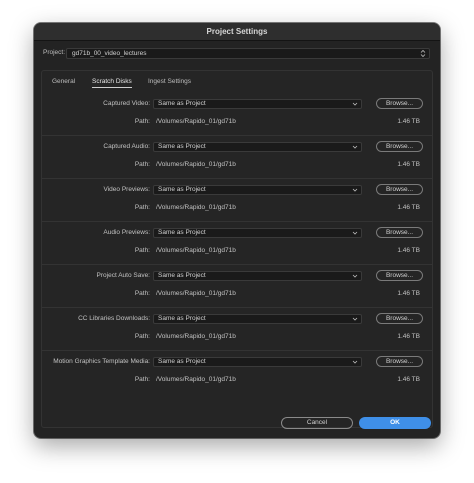 The height and width of the screenshot is (483, 474). I want to click on tab-ingest-settings: Ingest Settings, so click(169, 82).